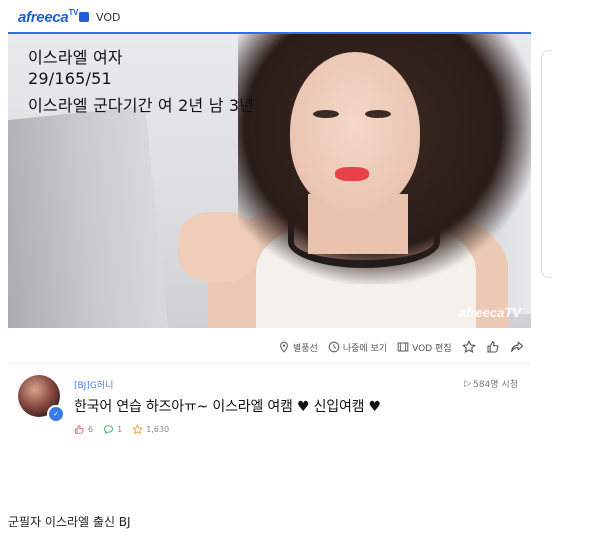  I want to click on view-count: ▷ 584명 시청, so click(491, 384).